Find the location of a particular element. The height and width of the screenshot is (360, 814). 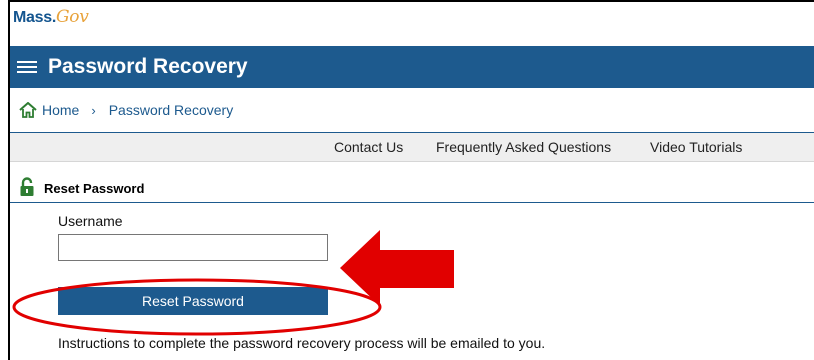

reset-password-button: Reset Password is located at coordinates (193, 301).